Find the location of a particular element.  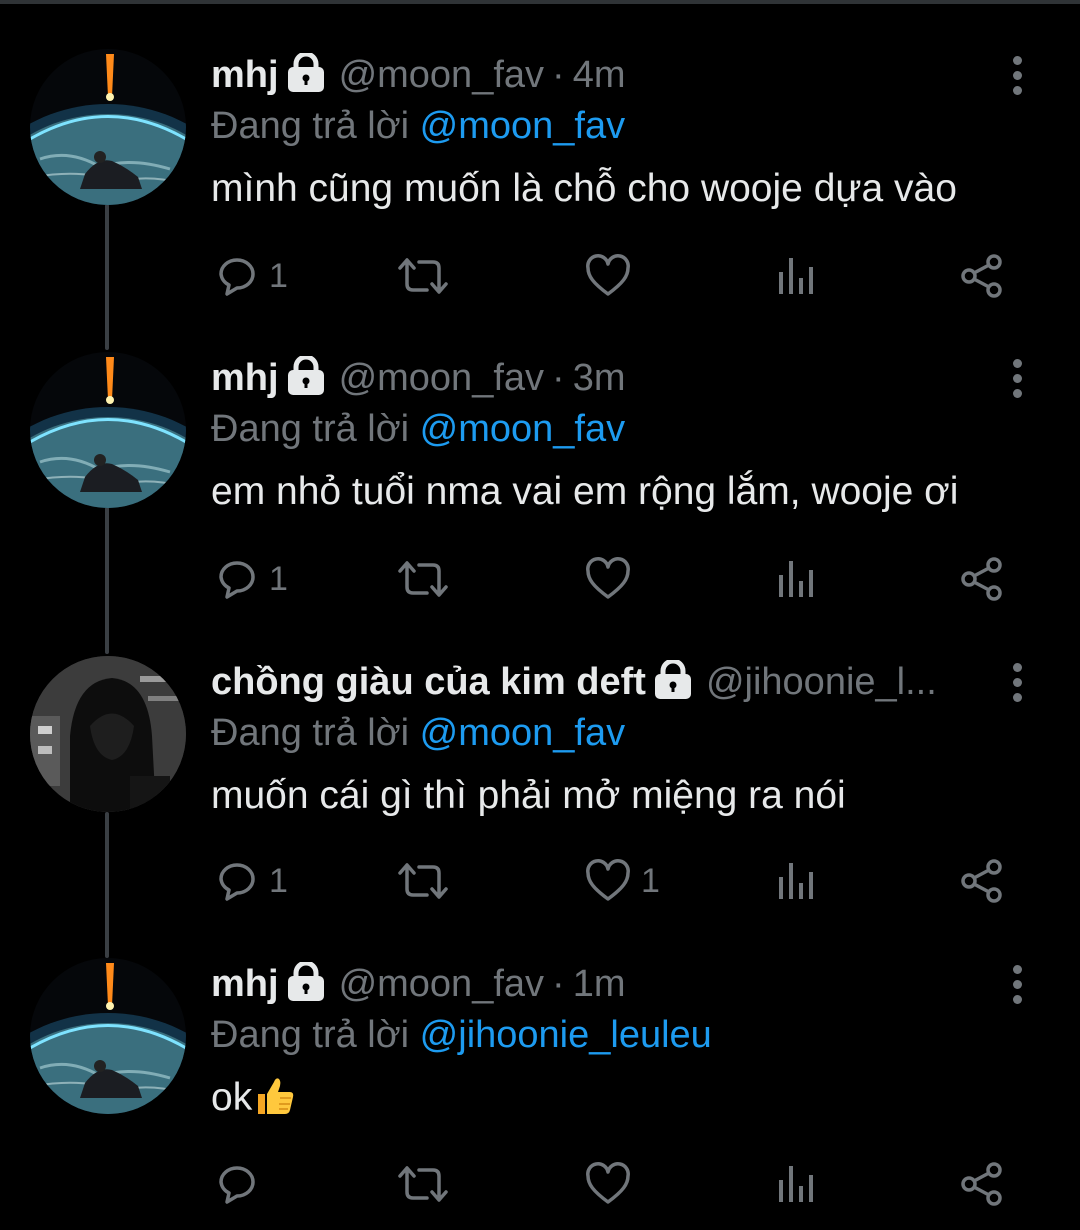

tweet-header: mhj @moon_fav · 3m is located at coordinates (611, 378).